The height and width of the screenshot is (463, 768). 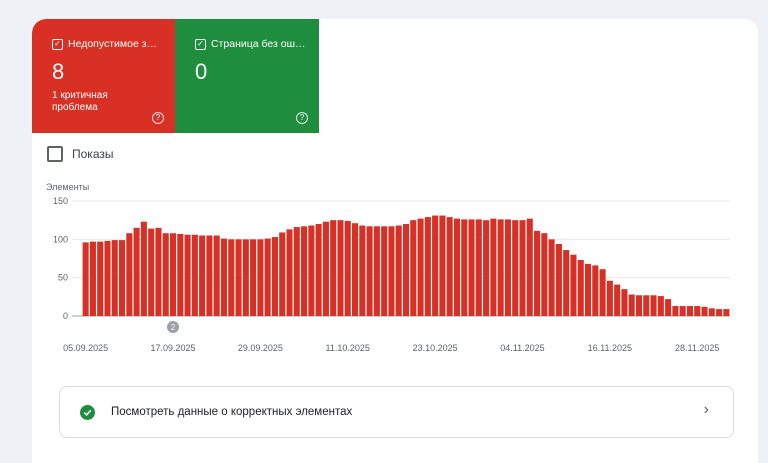 What do you see at coordinates (172, 348) in the screenshot?
I see `x-tick-label: 17.09.2025` at bounding box center [172, 348].